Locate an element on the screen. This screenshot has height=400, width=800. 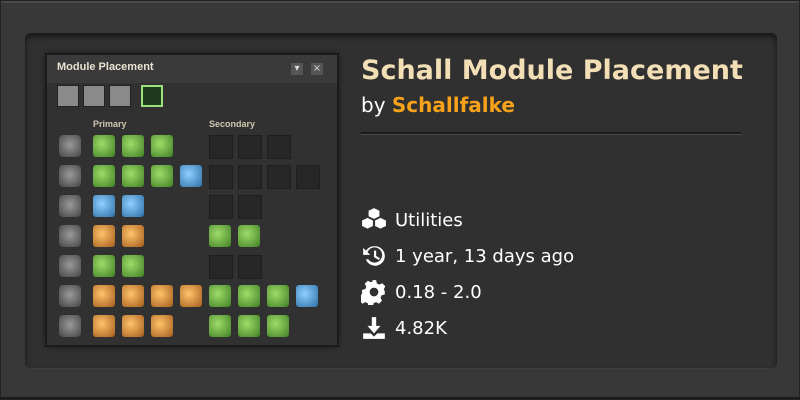
thumbnail-add-icon is located at coordinates (152, 96).